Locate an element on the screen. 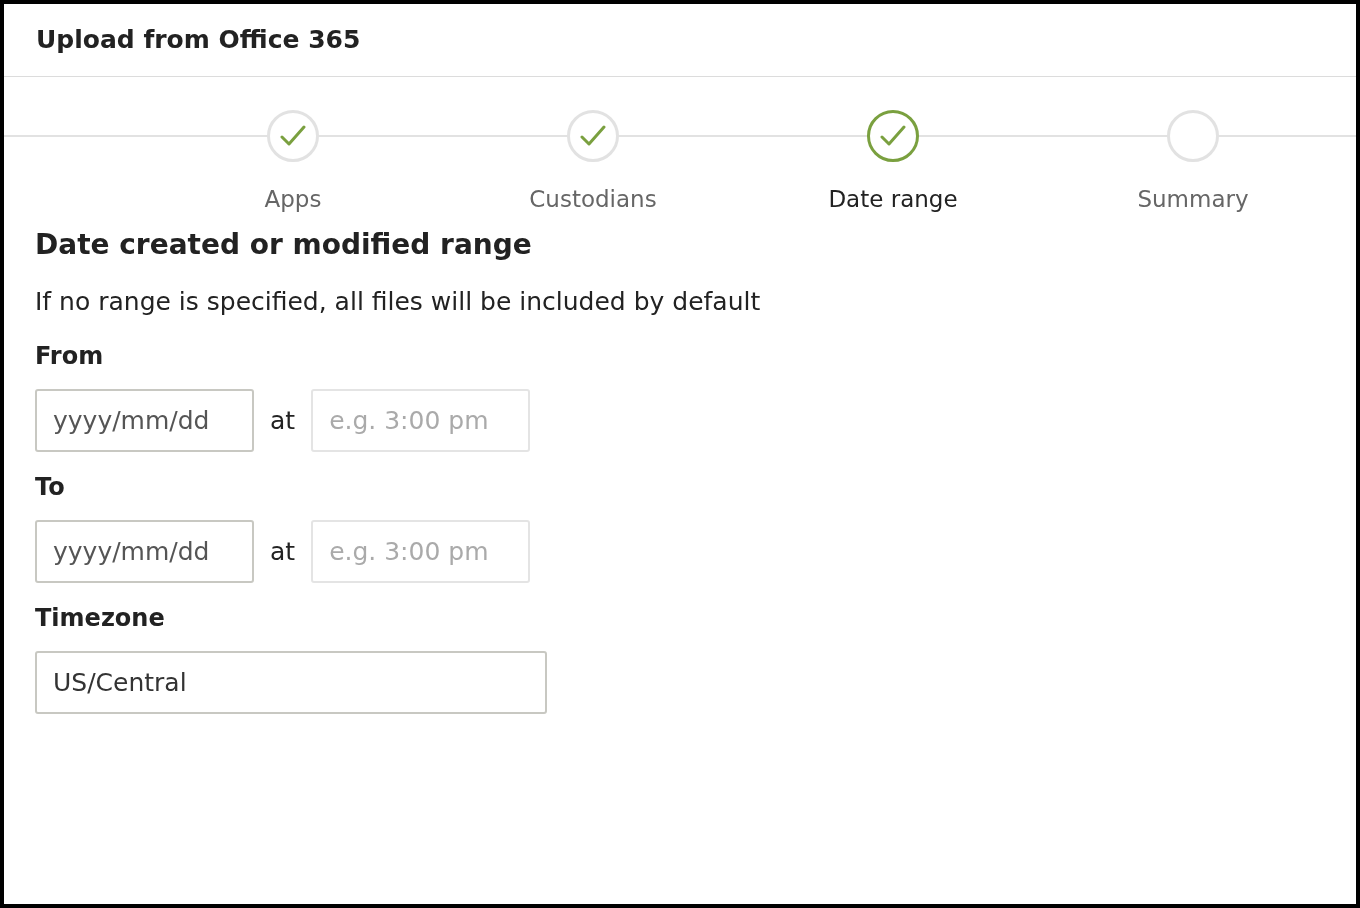  field-label: To is located at coordinates (50, 487).